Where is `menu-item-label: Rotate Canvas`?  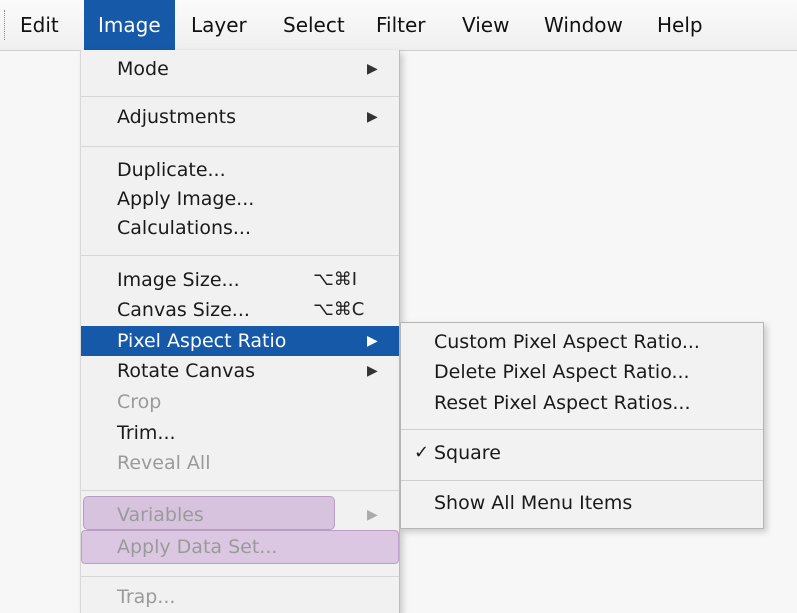
menu-item-label: Rotate Canvas is located at coordinates (186, 371).